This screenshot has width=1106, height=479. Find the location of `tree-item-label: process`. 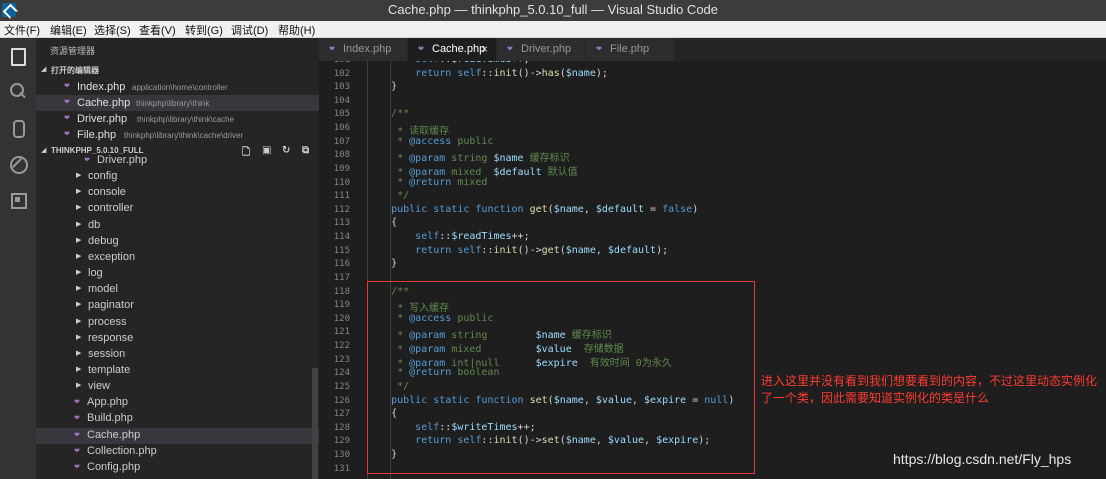

tree-item-label: process is located at coordinates (107, 321).